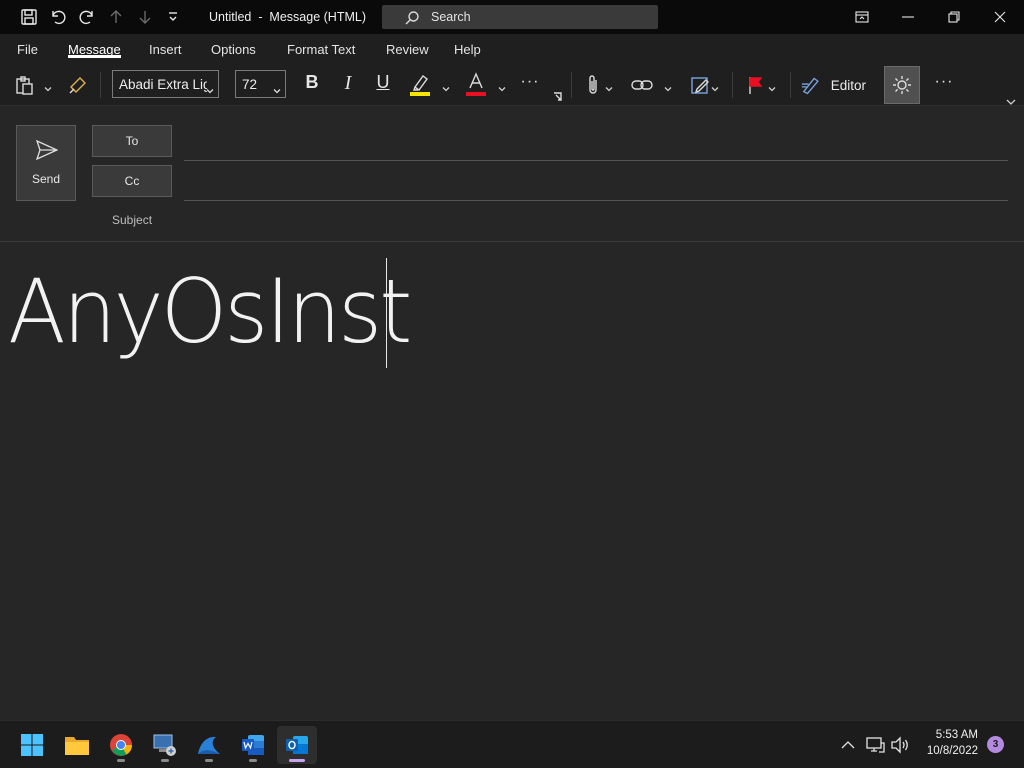 The height and width of the screenshot is (768, 1024). Describe the element at coordinates (810, 86) in the screenshot. I see `editor-icon` at that location.